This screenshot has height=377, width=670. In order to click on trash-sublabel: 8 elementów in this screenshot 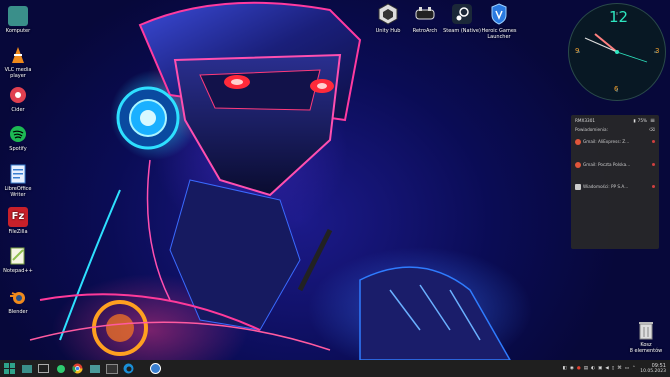, I will do `click(646, 351)`.